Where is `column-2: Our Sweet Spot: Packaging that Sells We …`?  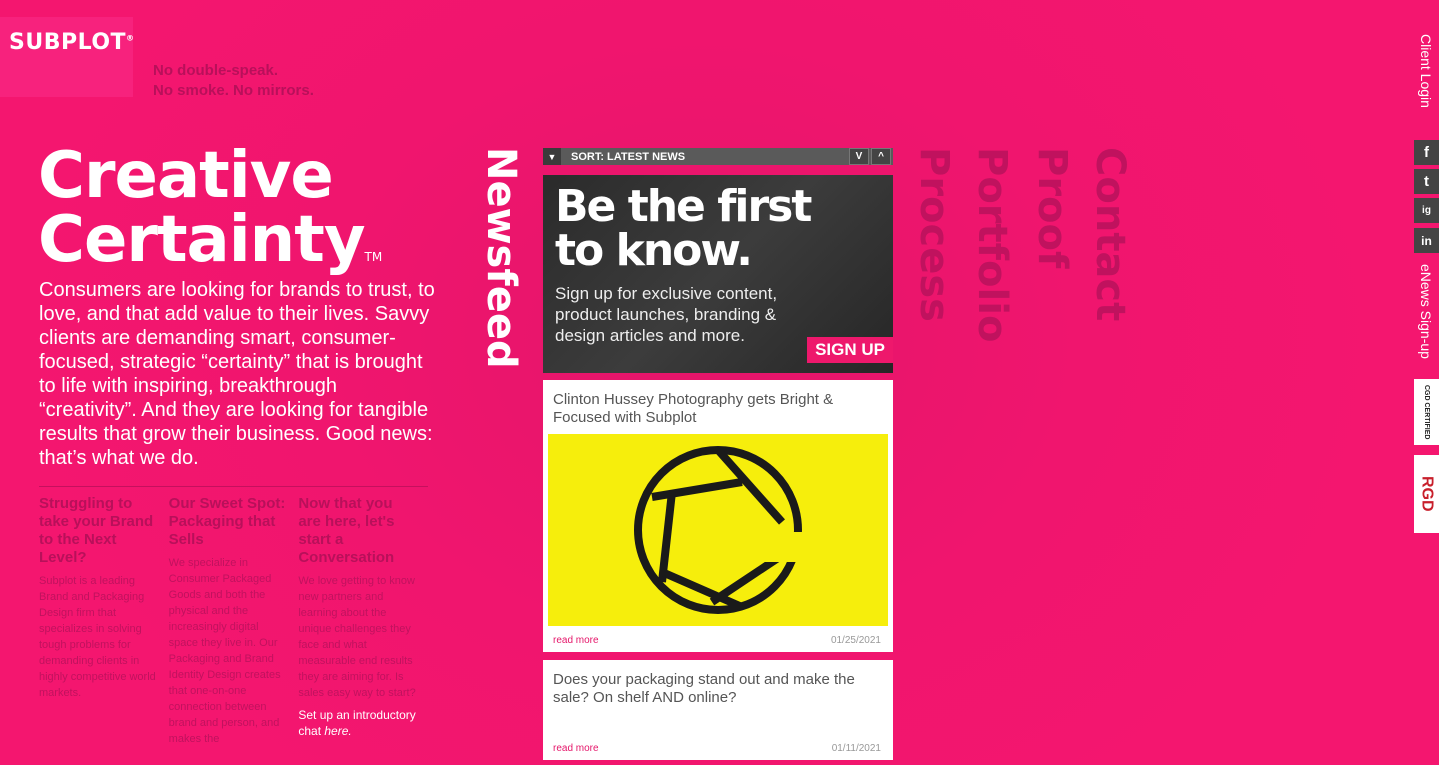 column-2: Our Sweet Spot: Packaging that Sells We … is located at coordinates (234, 617).